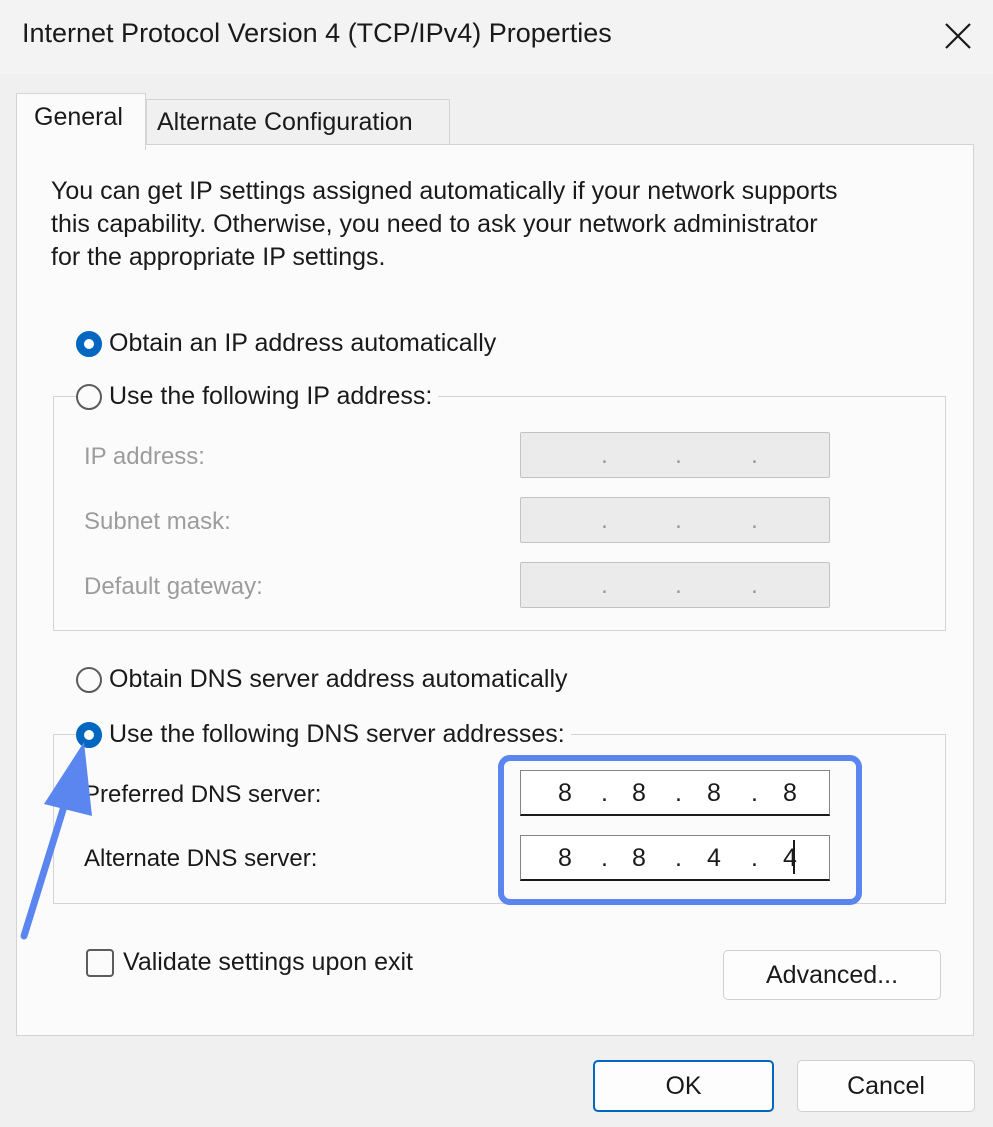  Describe the element at coordinates (268, 962) in the screenshot. I see `validate-checkbox-label: Validate settings upon exit` at that location.